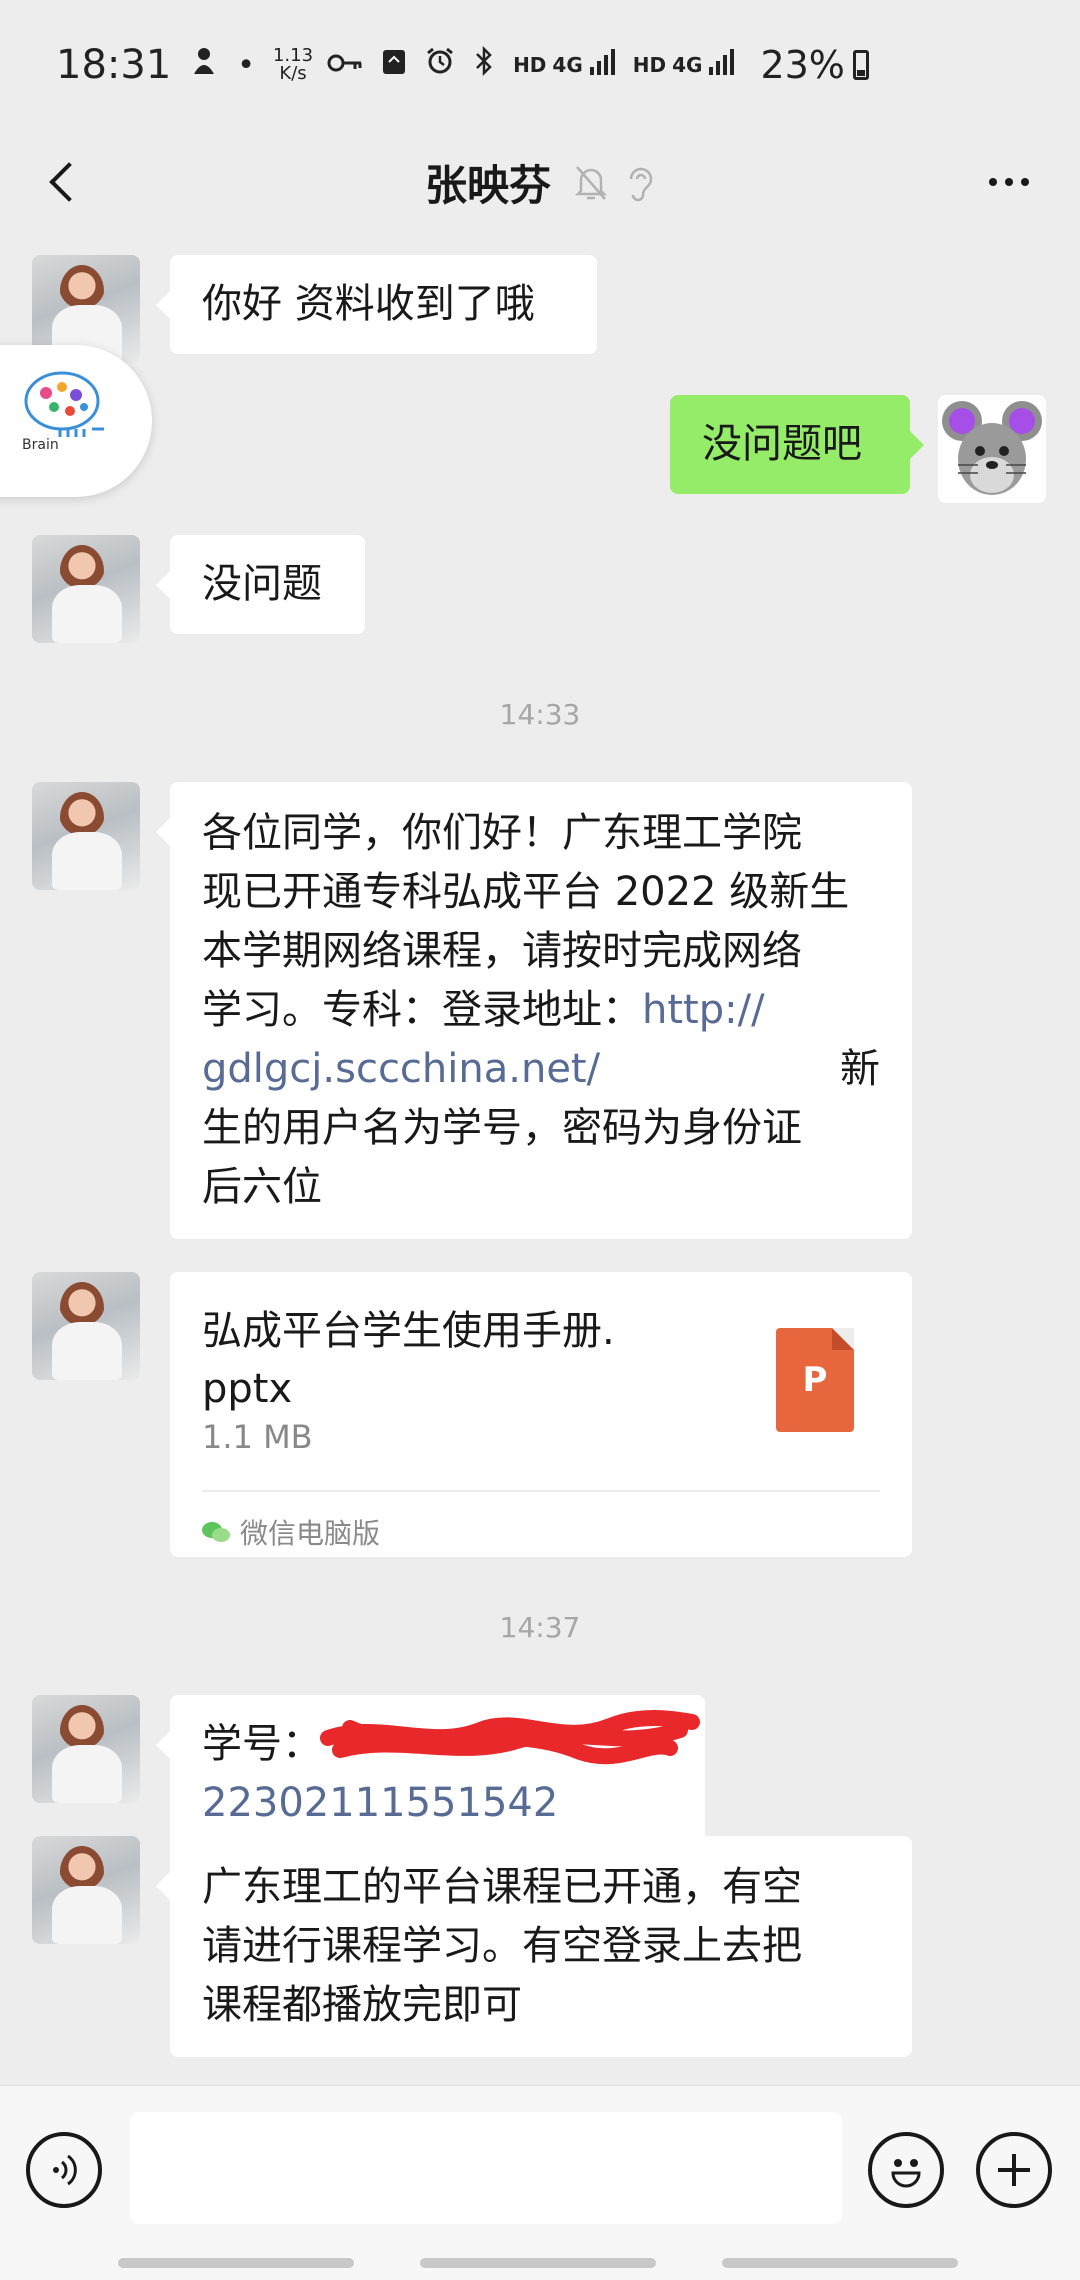  I want to click on file-message-card: 弘成平台学生使用手册. pptx 1.1 MB P 微信电脑版, so click(541, 1414).